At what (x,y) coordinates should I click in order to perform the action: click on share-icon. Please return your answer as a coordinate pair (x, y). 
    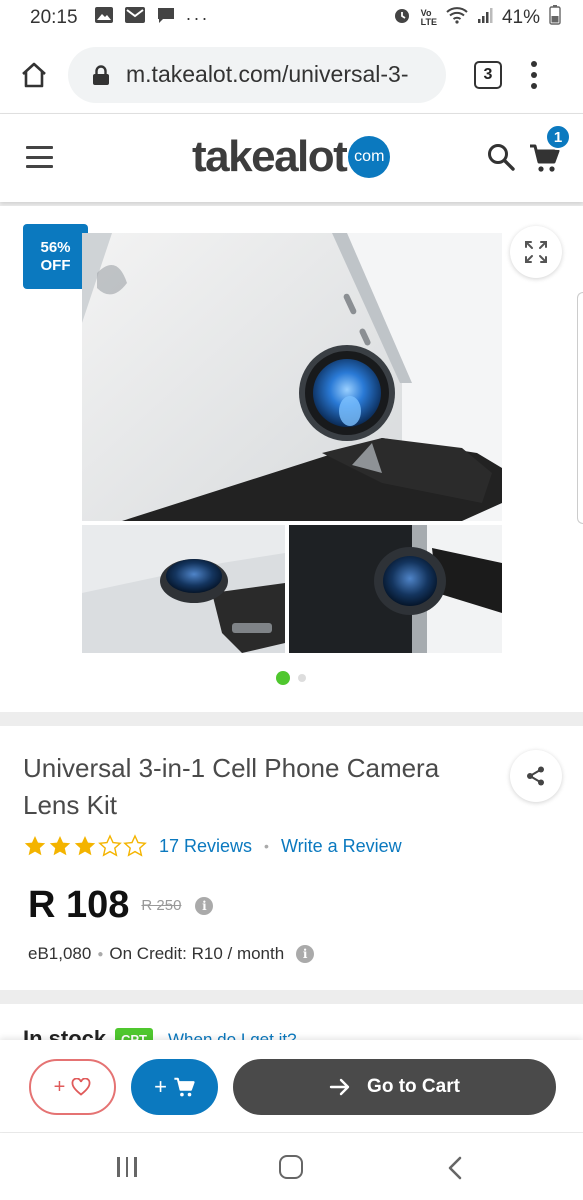
    Looking at the image, I should click on (535, 776).